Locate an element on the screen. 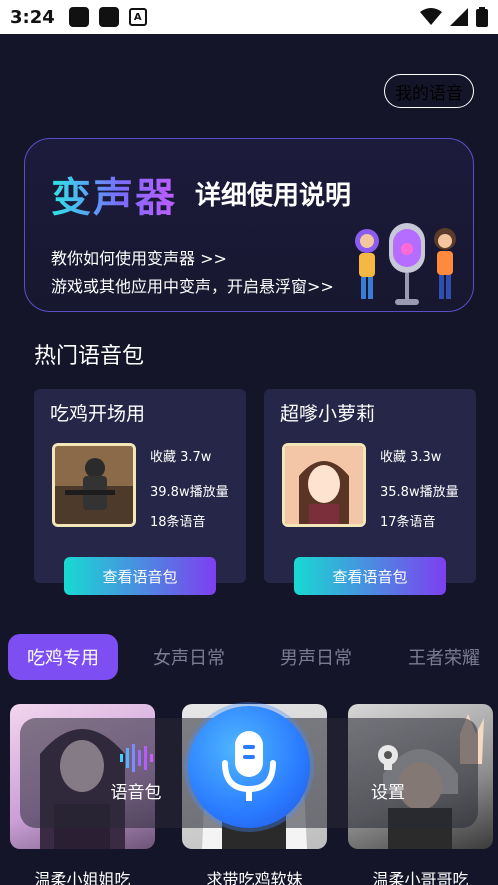 This screenshot has width=498, height=885. anime-girl-image is located at coordinates (324, 485).